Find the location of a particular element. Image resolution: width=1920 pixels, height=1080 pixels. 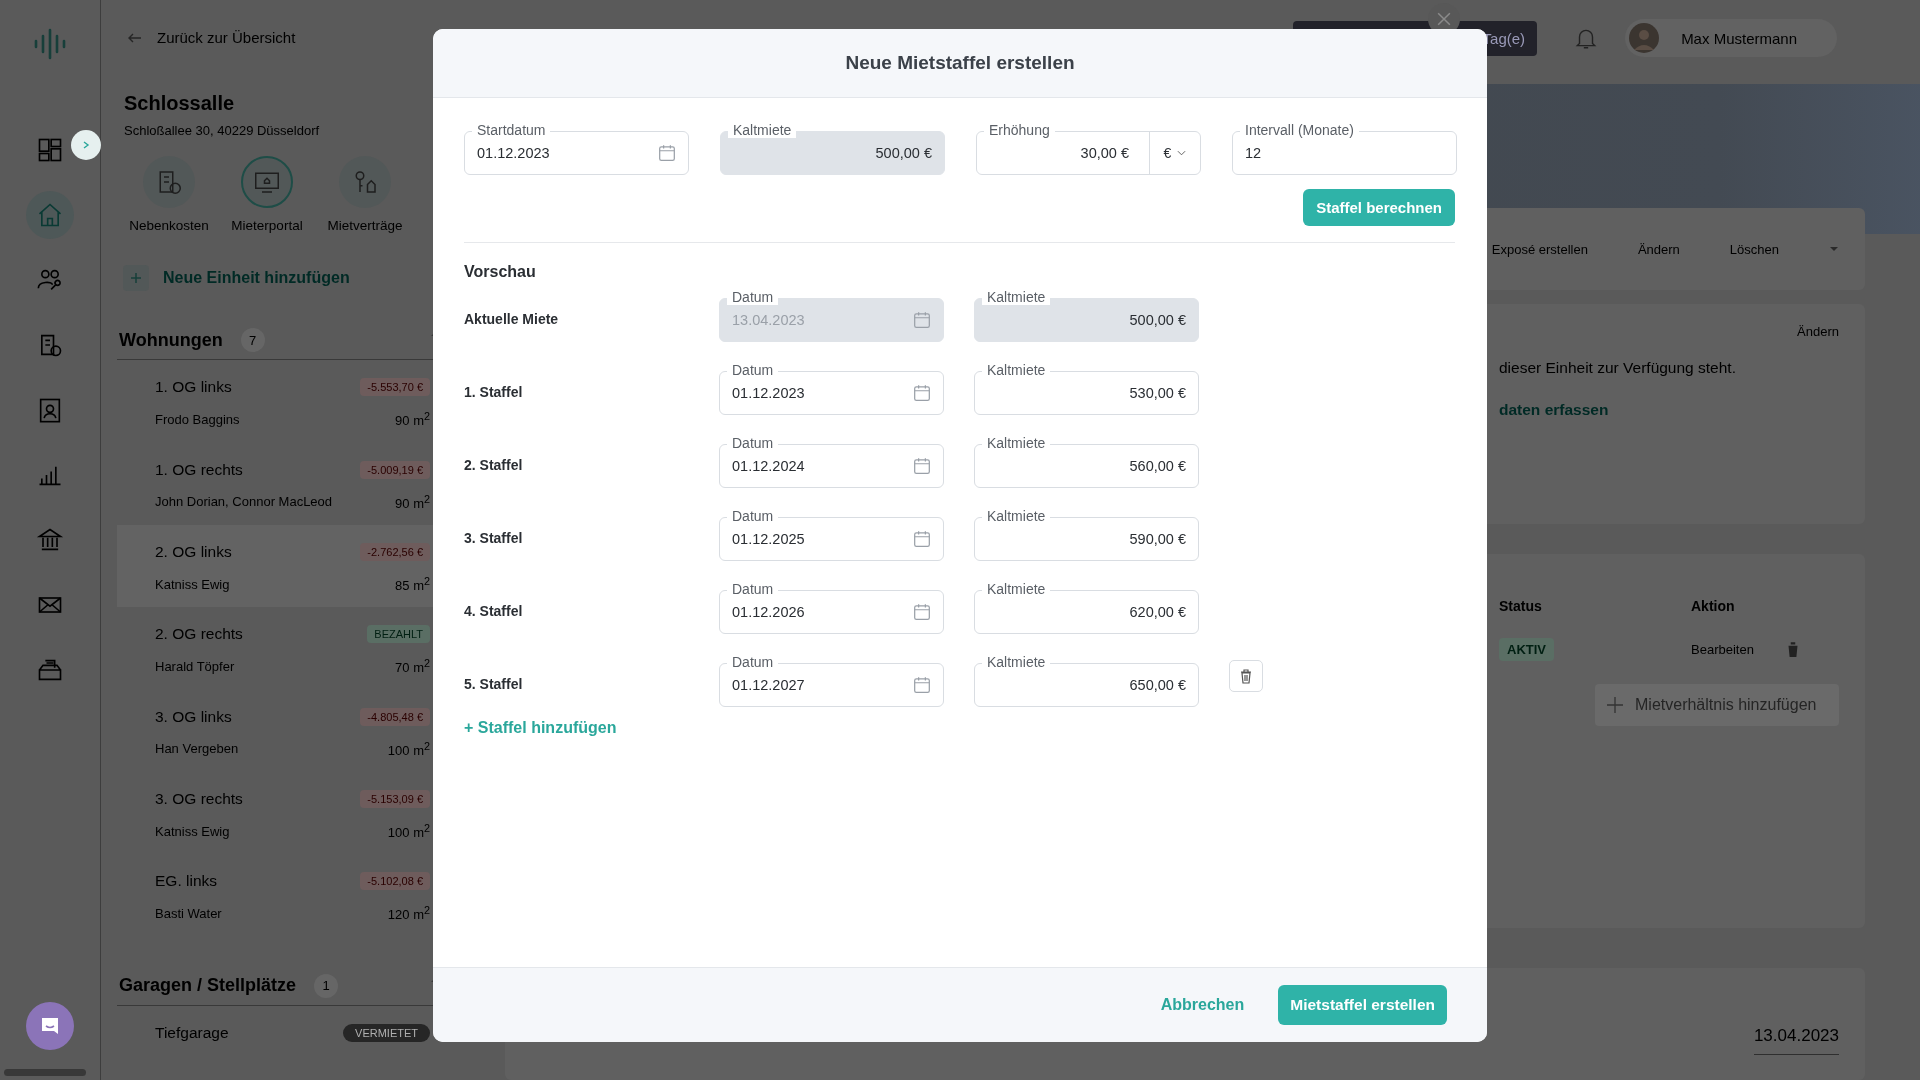

chevron-down-icon is located at coordinates (1182, 153).